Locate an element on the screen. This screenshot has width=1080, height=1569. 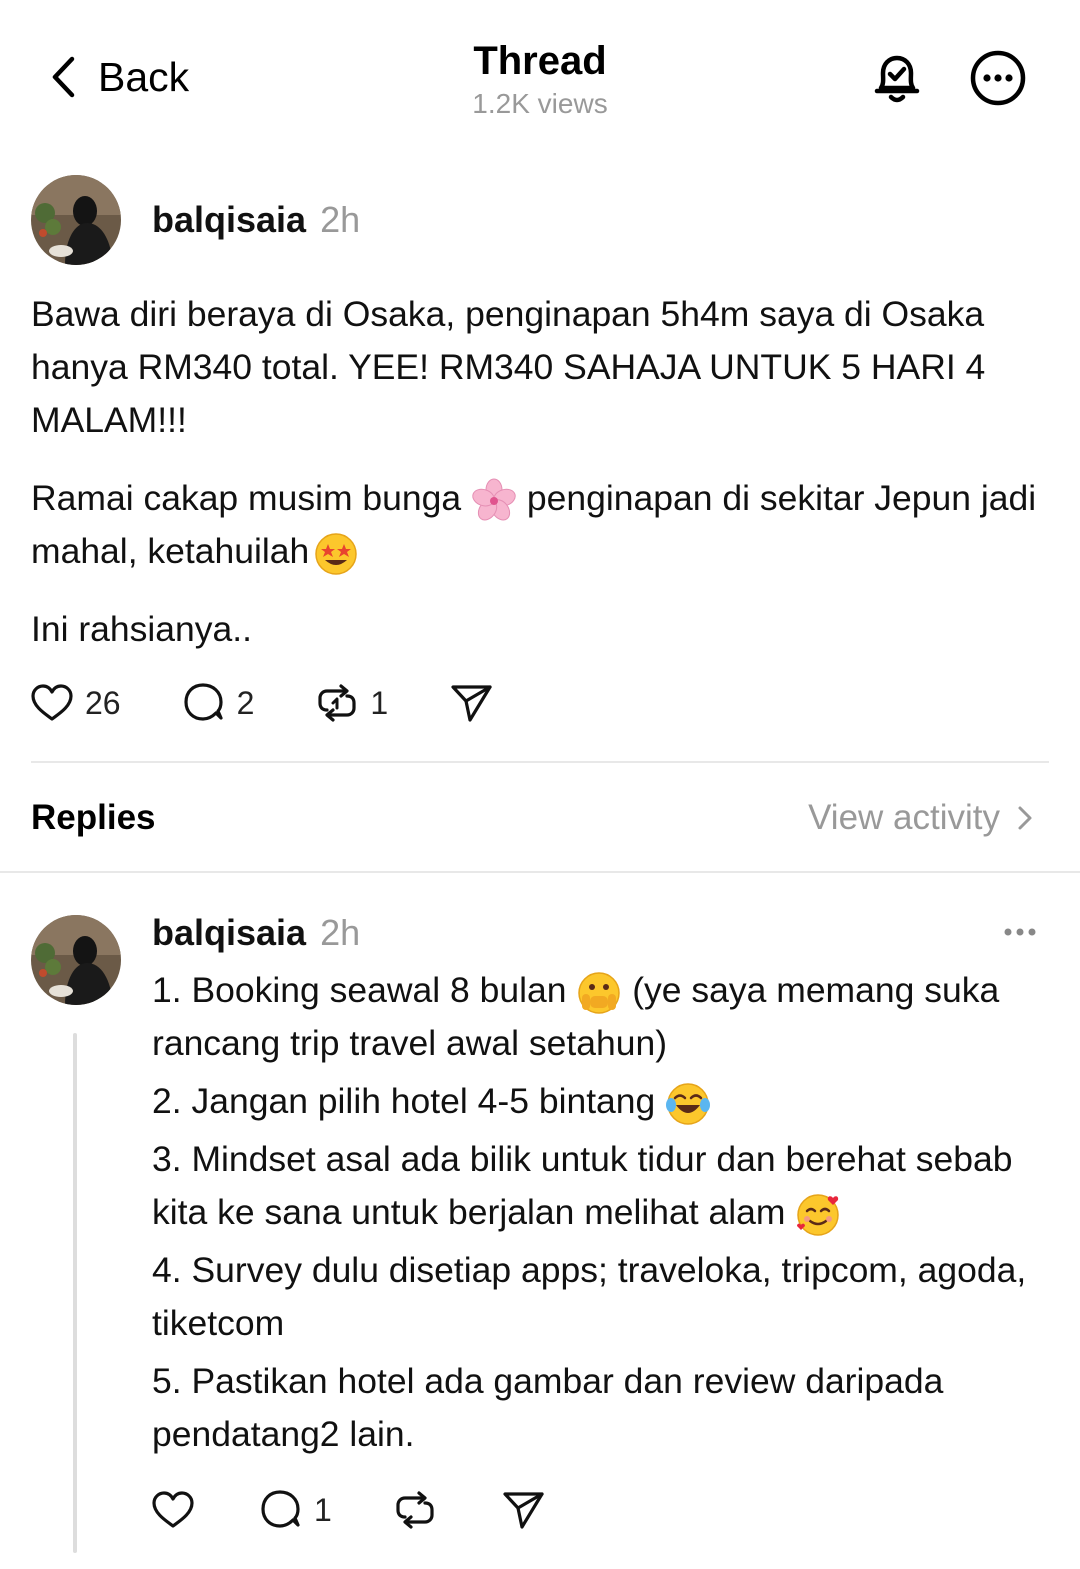
post-username: balqisaia is located at coordinates (229, 219).